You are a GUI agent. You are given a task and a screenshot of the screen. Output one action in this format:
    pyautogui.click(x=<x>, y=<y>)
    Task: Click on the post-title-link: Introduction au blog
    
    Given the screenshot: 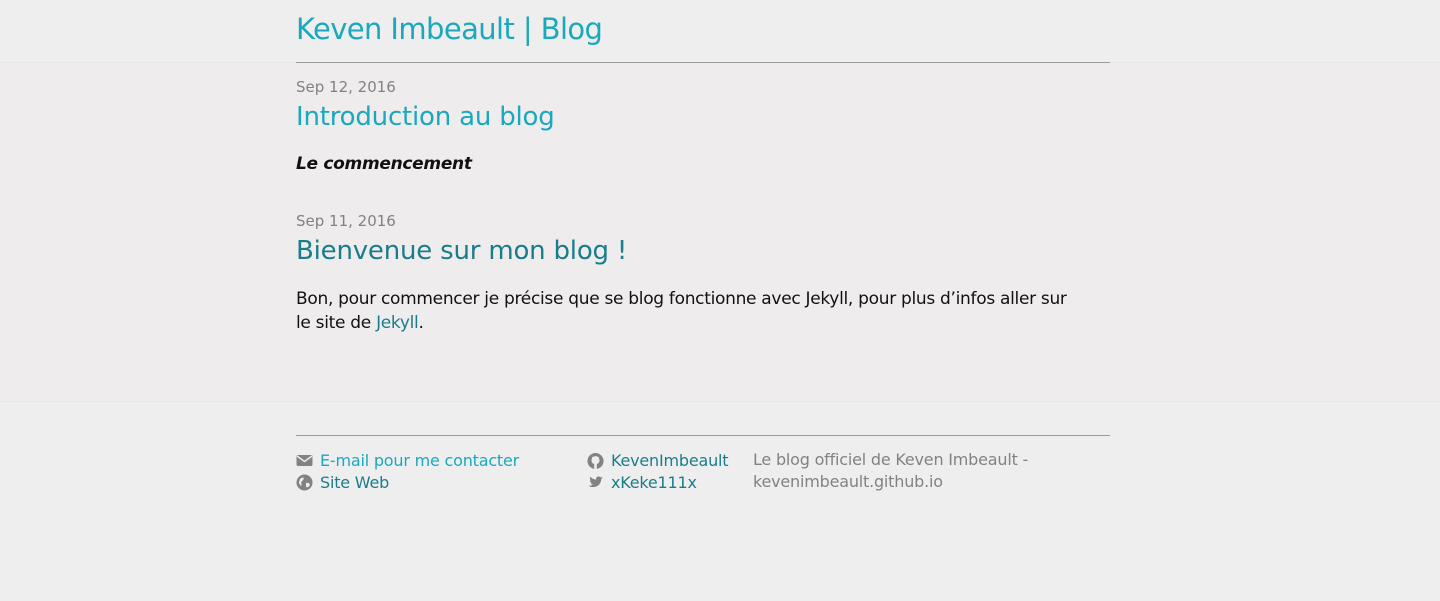 What is the action you would take?
    pyautogui.click(x=425, y=117)
    